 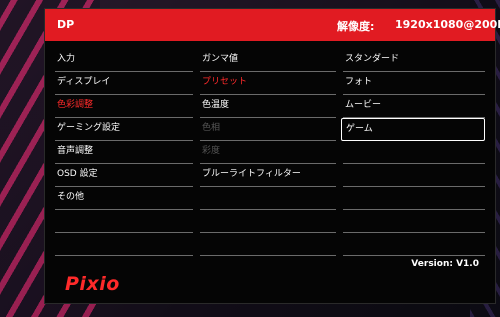 What do you see at coordinates (124, 129) in the screenshot?
I see `main-menu-item: ゲーミング設定` at bounding box center [124, 129].